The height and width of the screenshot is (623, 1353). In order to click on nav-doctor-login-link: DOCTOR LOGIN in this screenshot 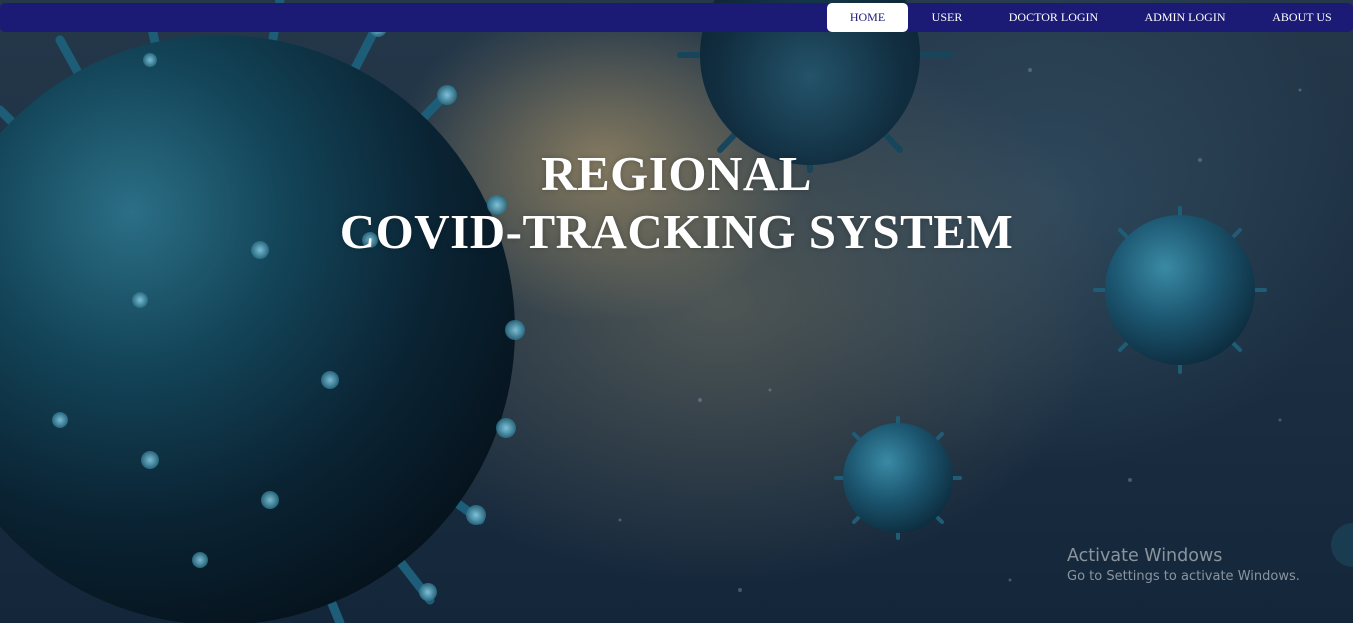, I will do `click(1053, 17)`.